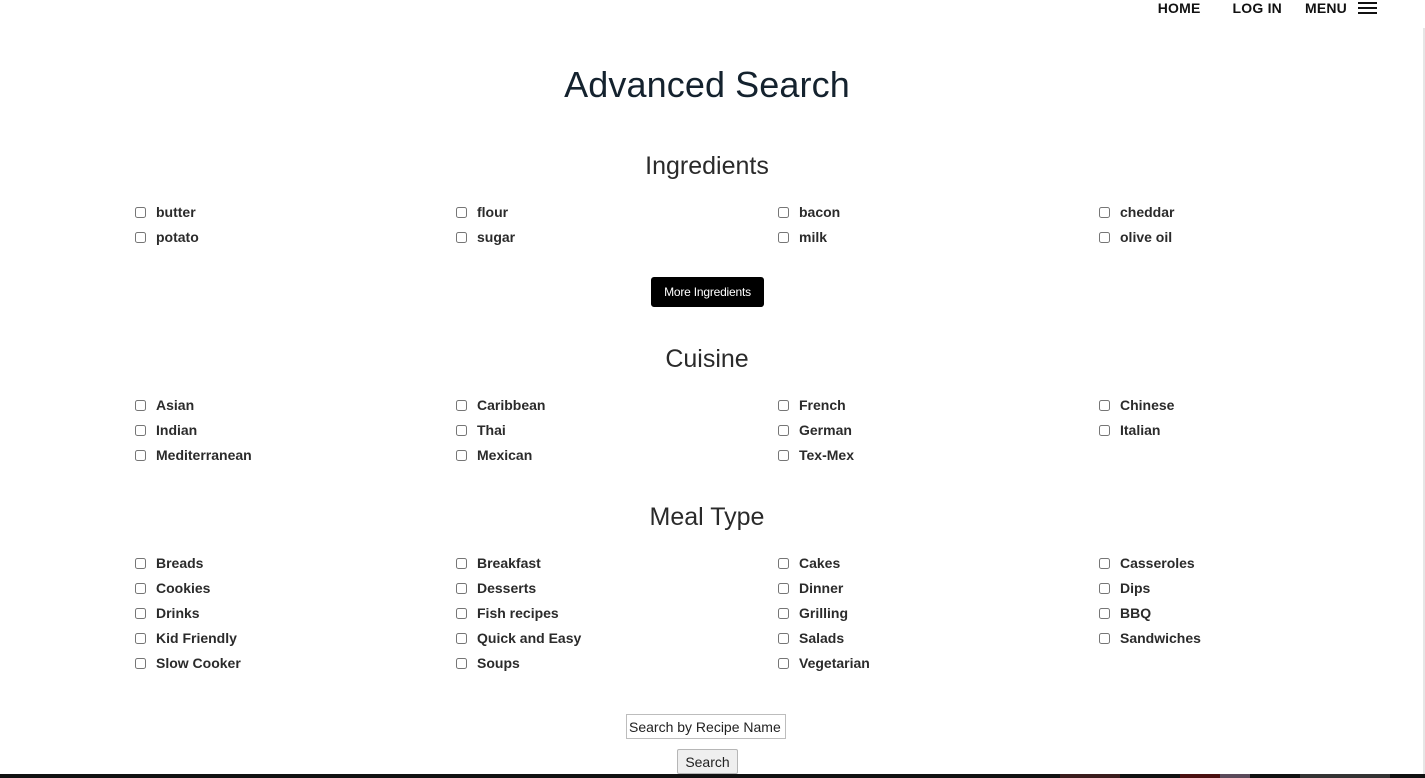 The height and width of the screenshot is (778, 1425). I want to click on option-desserts: Desserts, so click(496, 588).